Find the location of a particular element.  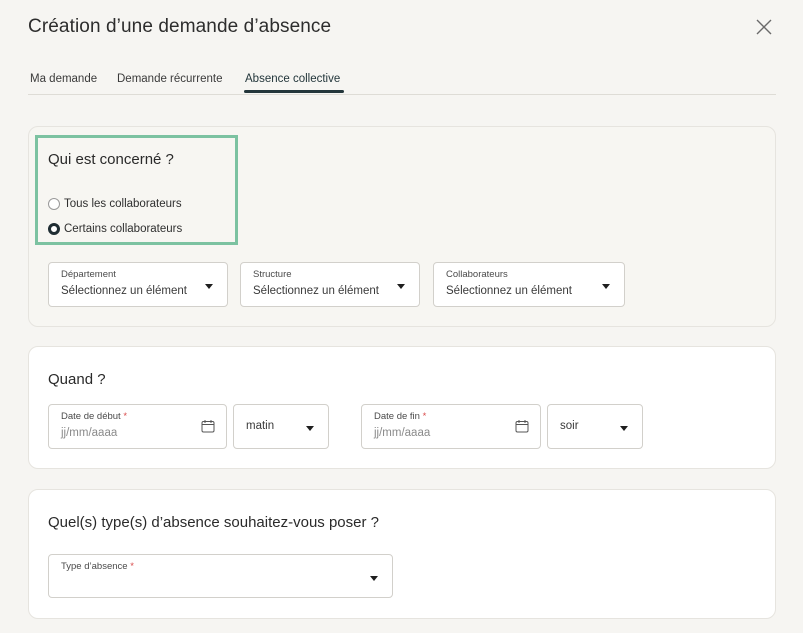

start-period-select: matin is located at coordinates (281, 426).